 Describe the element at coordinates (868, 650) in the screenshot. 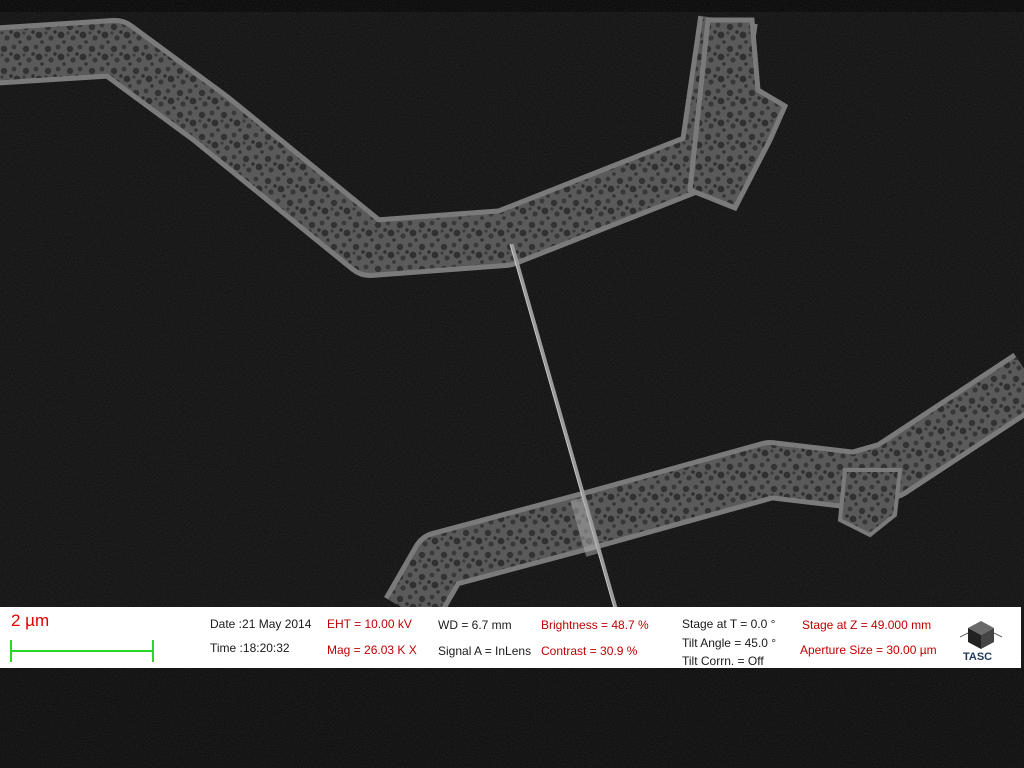

I see `aperture-label: Aperture Size = 30.00 µm` at that location.